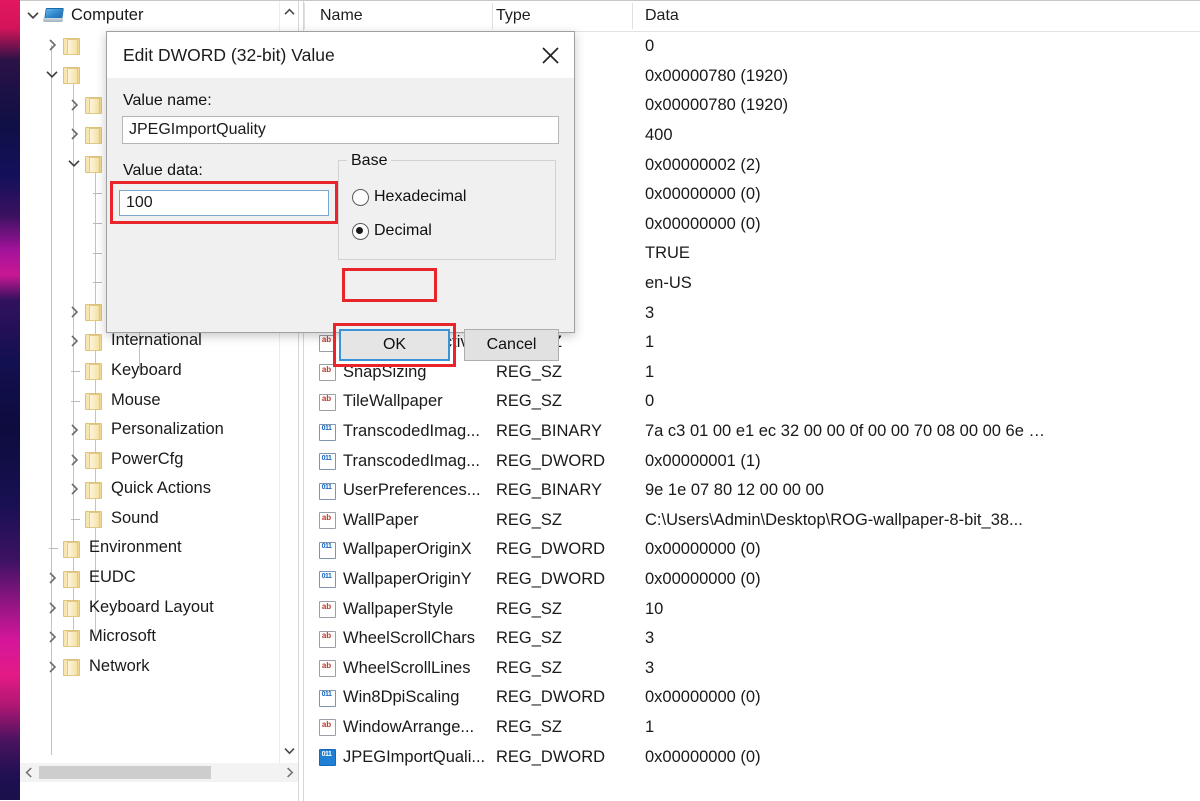  I want to click on tree-item-label: Microsoft, so click(122, 636).